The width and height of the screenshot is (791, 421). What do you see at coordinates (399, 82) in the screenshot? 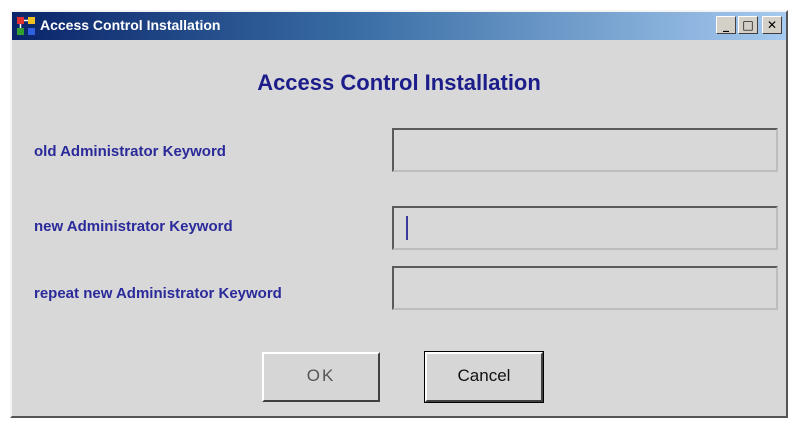
I see `dialog-heading: Access Control Installation` at bounding box center [399, 82].